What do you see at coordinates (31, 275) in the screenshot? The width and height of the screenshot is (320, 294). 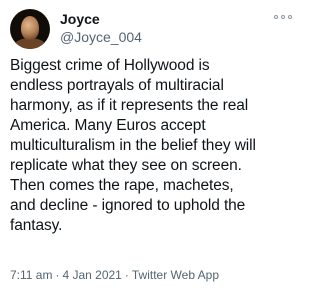 I see `tweet-time: 7:11 am` at bounding box center [31, 275].